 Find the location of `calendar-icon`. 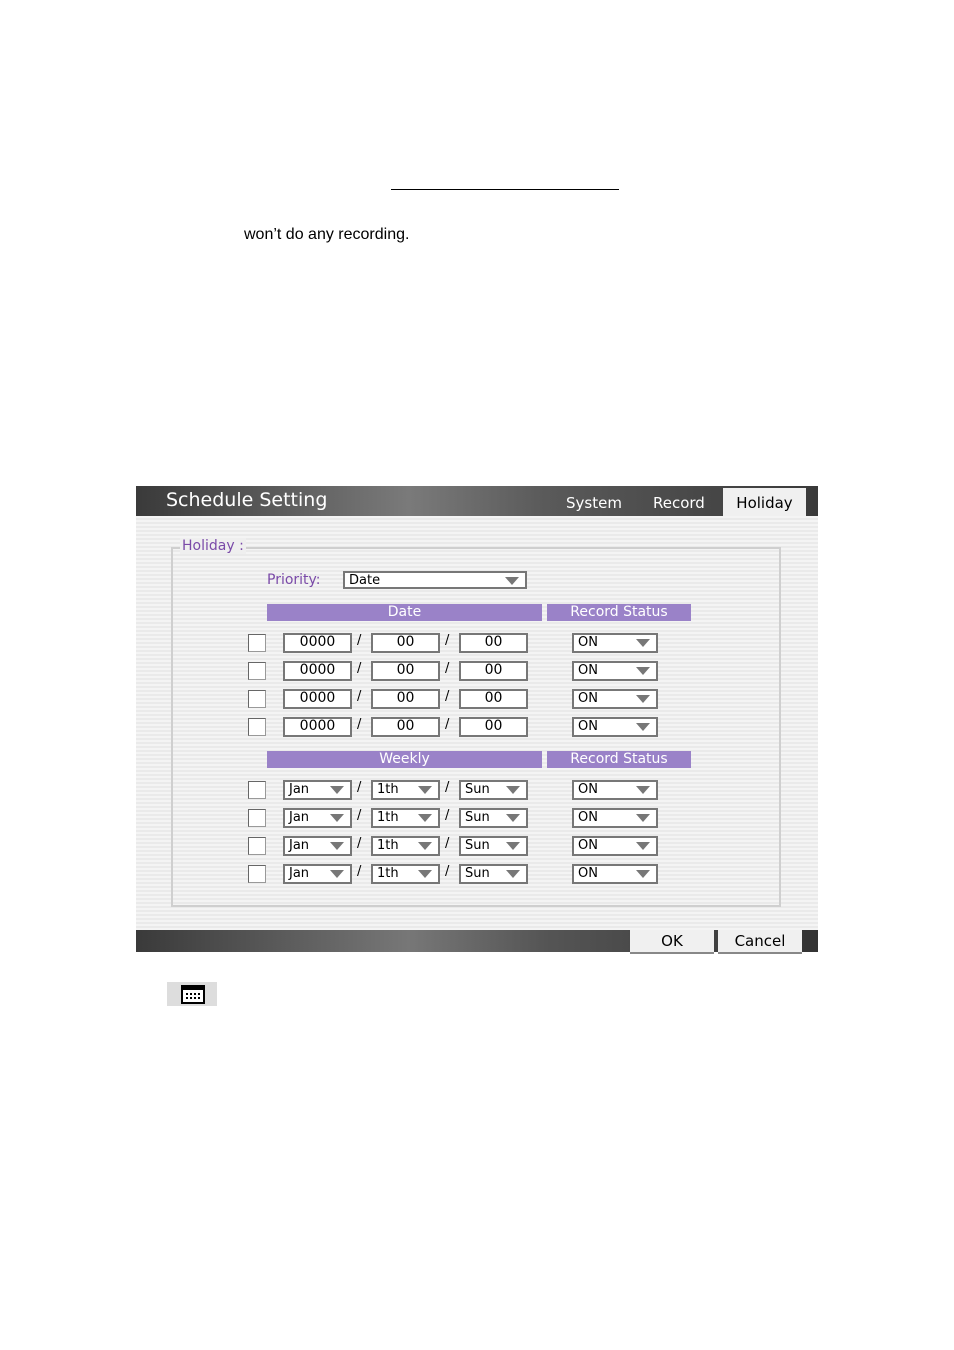

calendar-icon is located at coordinates (192, 994).